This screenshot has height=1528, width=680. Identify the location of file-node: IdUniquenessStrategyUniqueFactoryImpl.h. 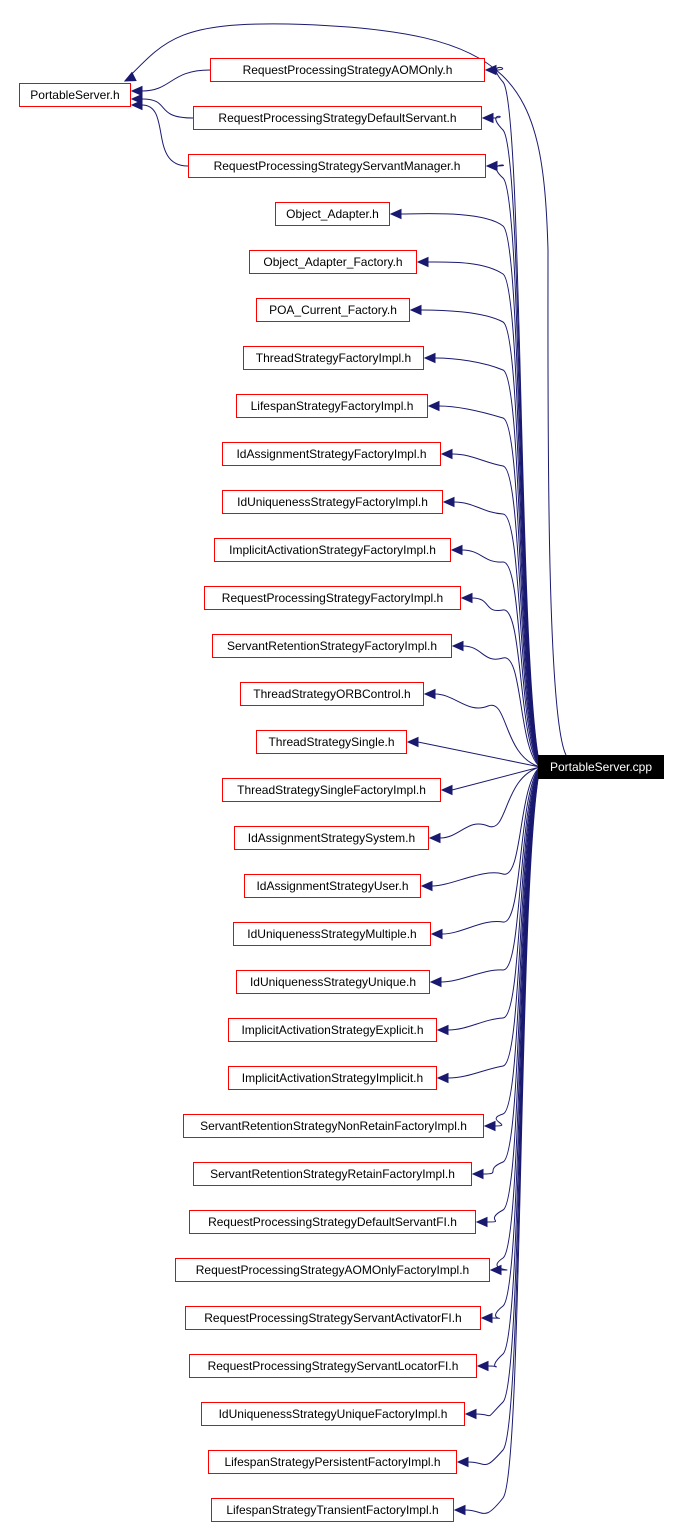
(333, 1414).